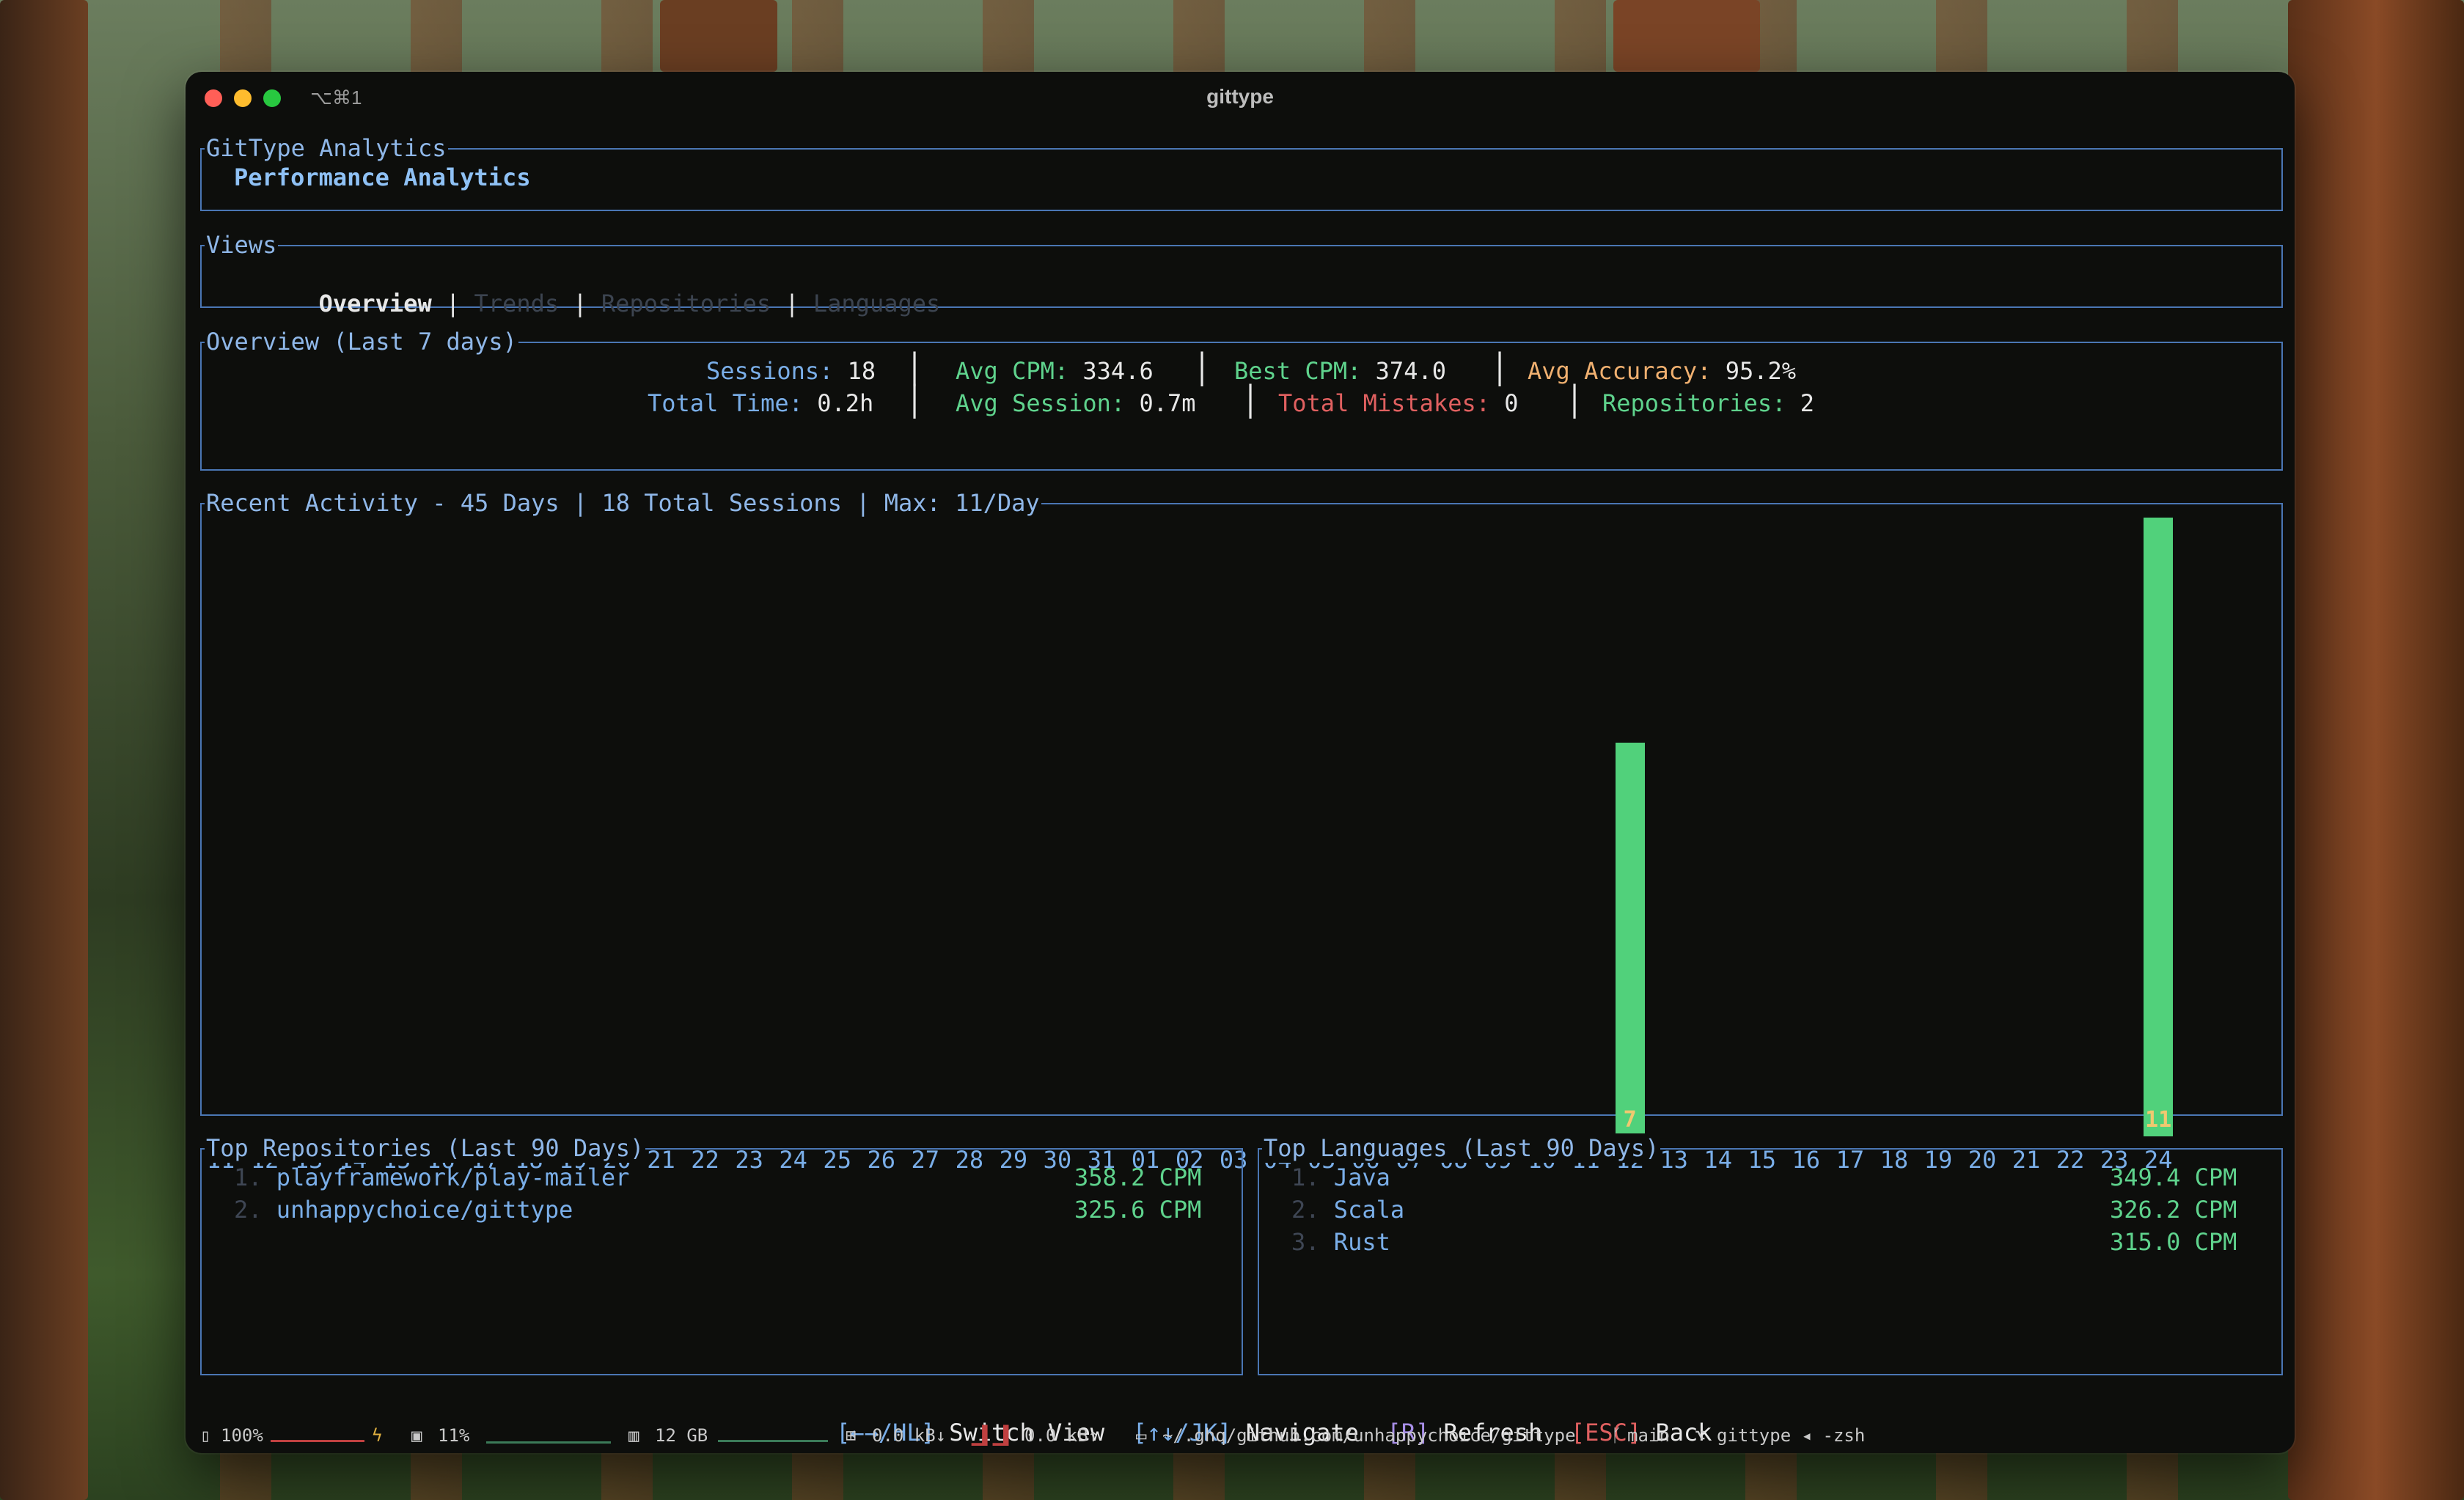  What do you see at coordinates (1791, 1436) in the screenshot?
I see `tmux-session: gittype ◂ -zsh` at bounding box center [1791, 1436].